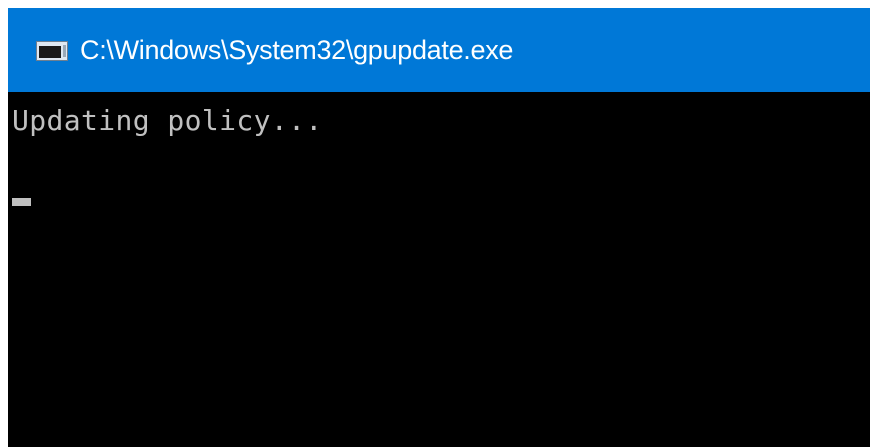 This screenshot has height=447, width=870. I want to click on window-title: C:\Windows\System32\gpupdate.exe, so click(297, 50).